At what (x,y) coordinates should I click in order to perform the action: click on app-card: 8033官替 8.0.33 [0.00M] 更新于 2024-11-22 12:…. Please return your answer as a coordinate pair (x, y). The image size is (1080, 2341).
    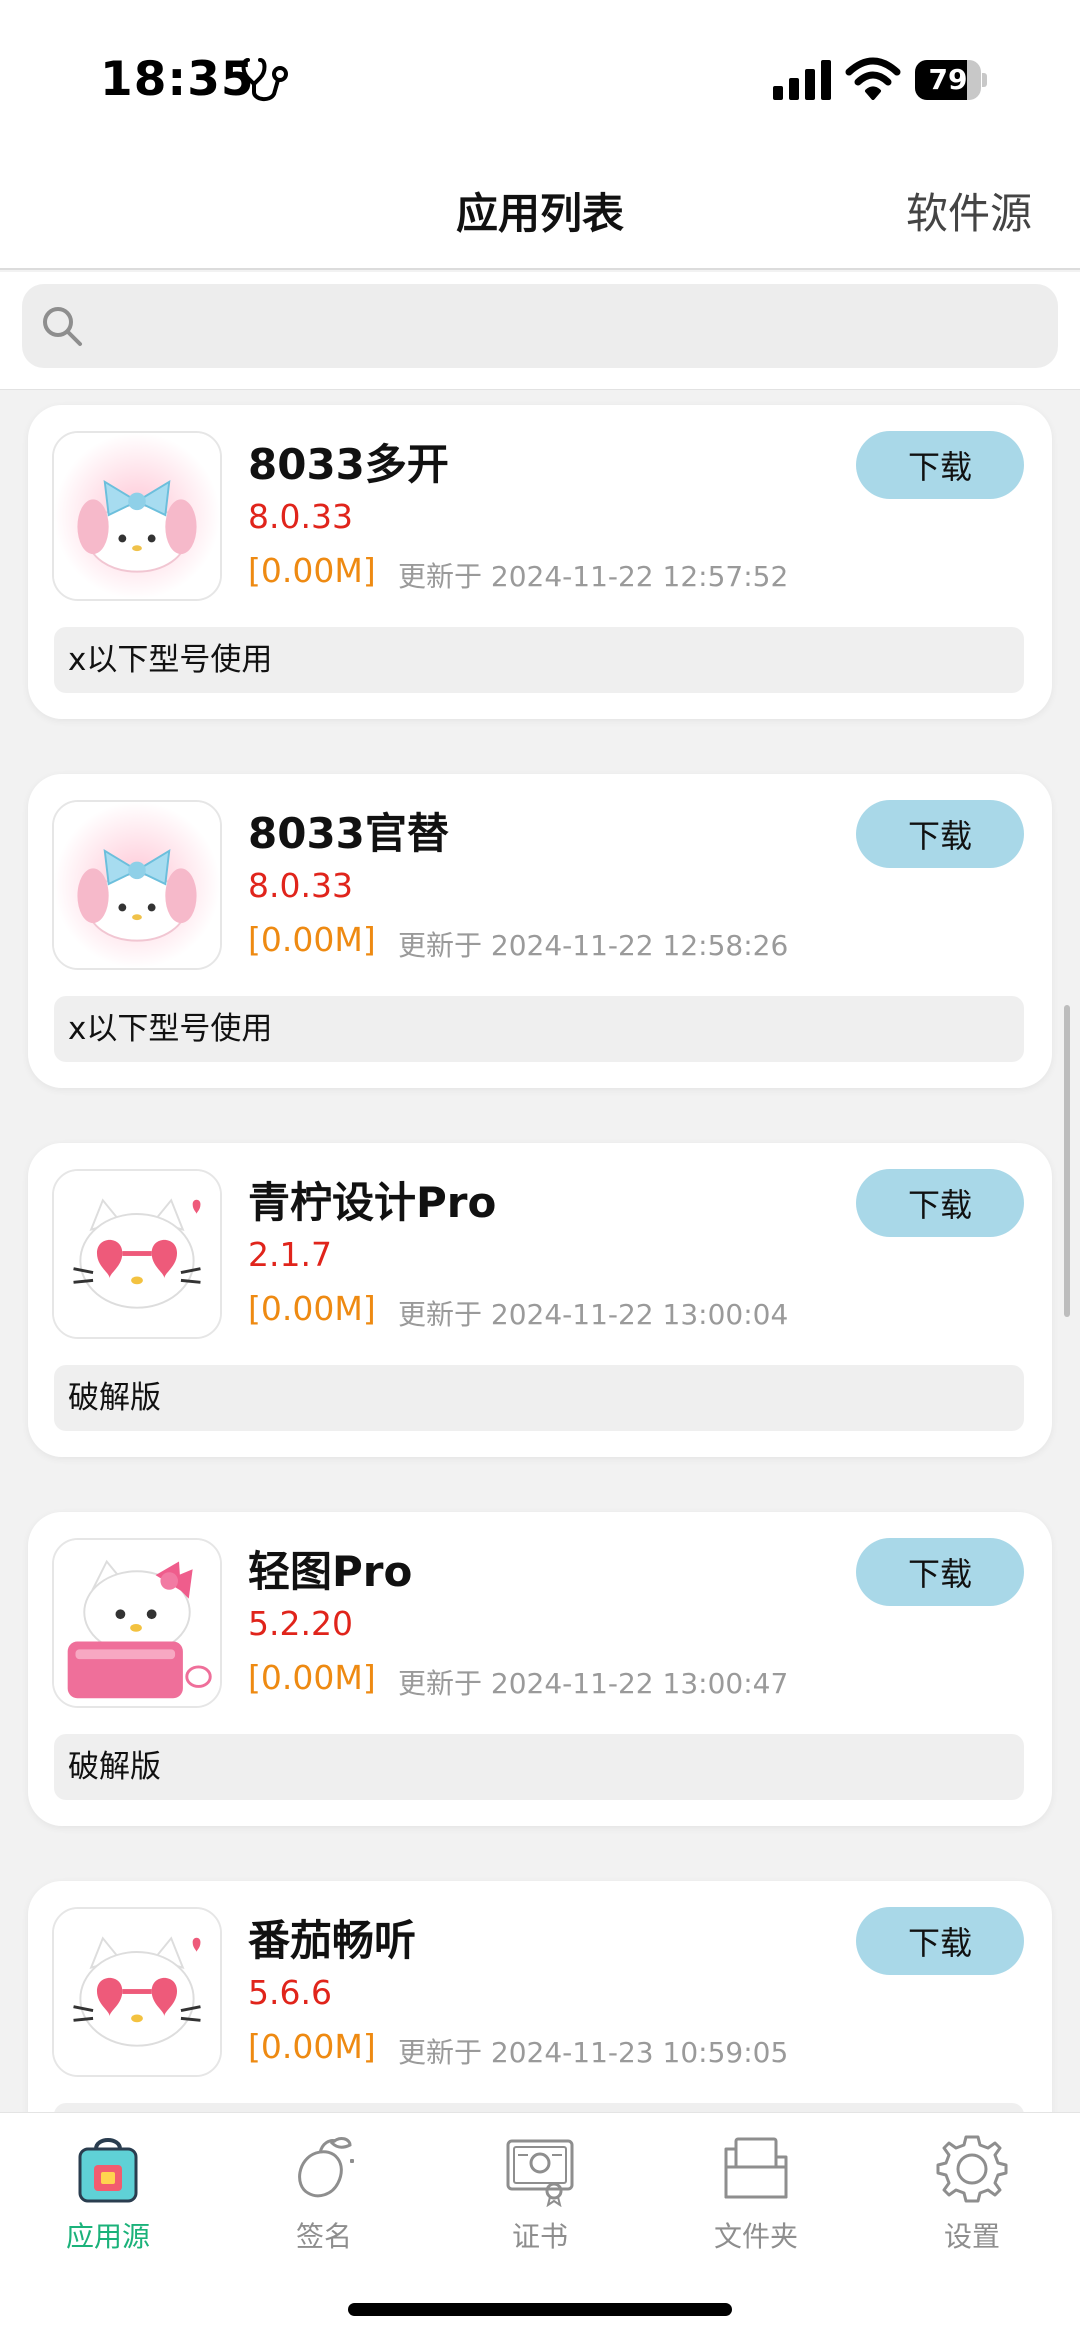
    Looking at the image, I should click on (540, 931).